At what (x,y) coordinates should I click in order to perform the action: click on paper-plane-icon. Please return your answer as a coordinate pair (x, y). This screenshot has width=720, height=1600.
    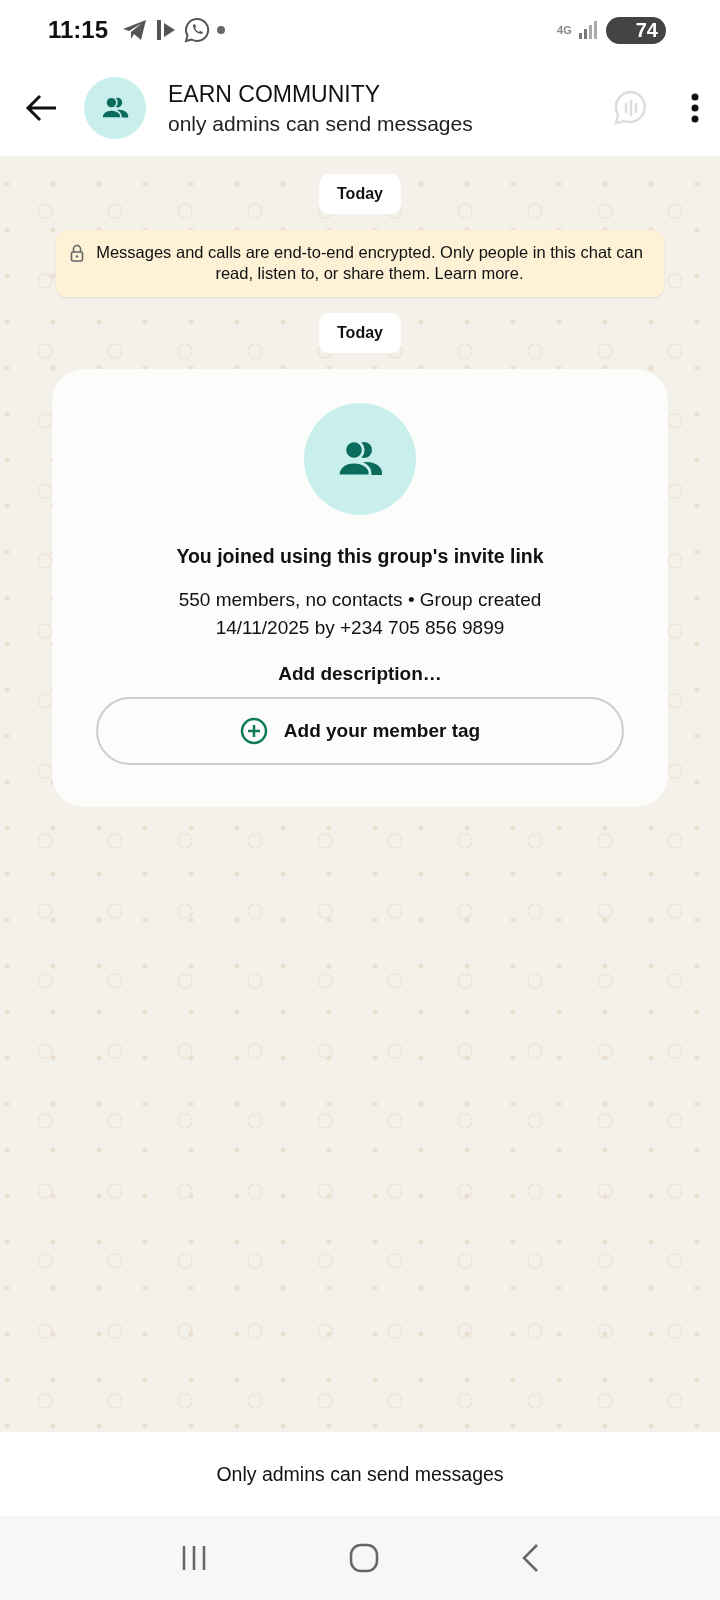
    Looking at the image, I should click on (135, 30).